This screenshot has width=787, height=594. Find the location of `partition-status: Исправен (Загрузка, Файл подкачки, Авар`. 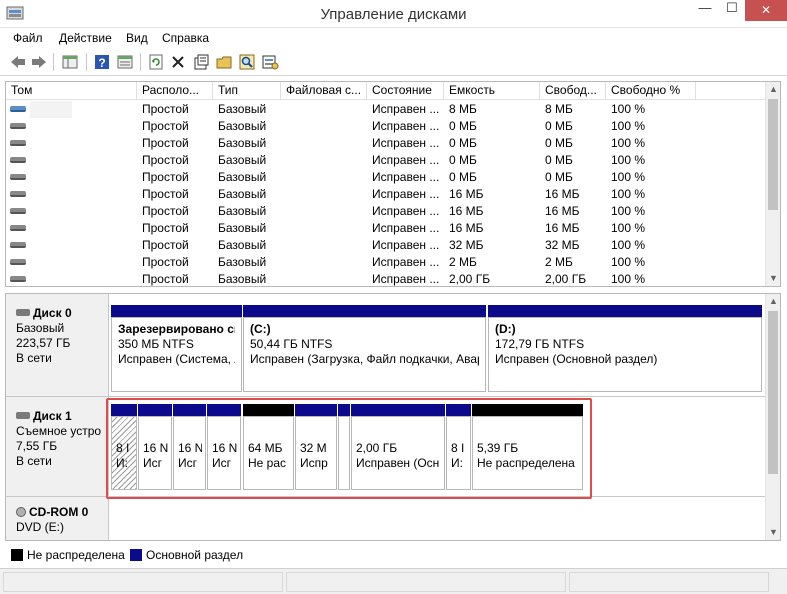

partition-status: Исправен (Загрузка, Файл подкачки, Авар is located at coordinates (364, 359).